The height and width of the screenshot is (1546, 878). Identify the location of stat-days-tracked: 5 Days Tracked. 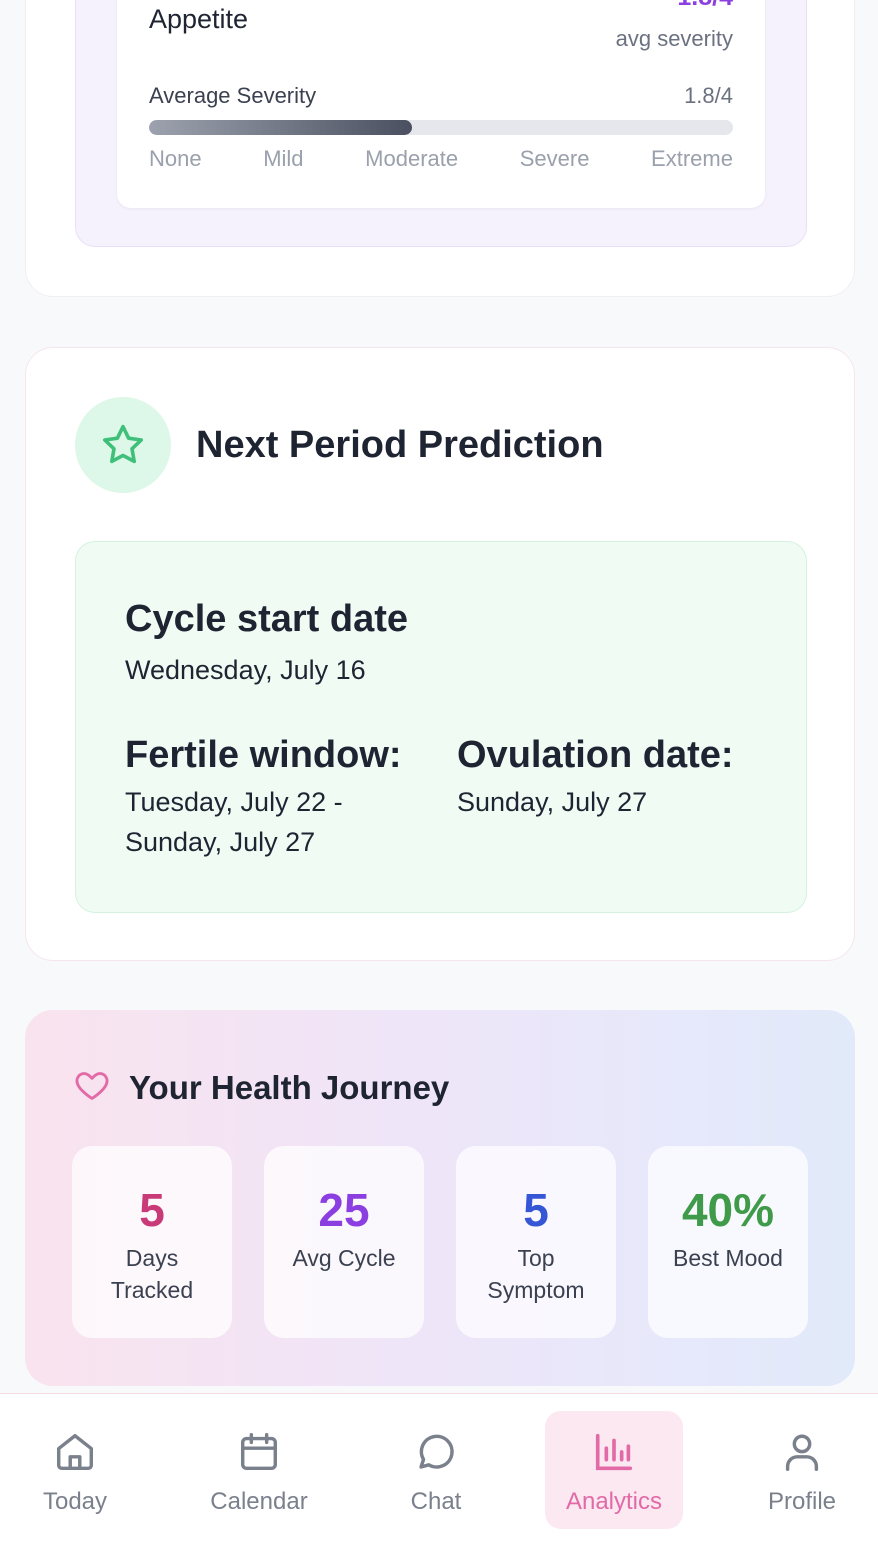
(152, 1242).